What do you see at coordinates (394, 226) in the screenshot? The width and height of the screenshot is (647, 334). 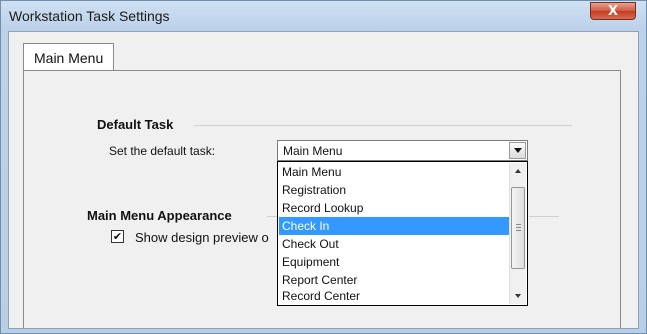 I see `dropdown-option-selected: Check In` at bounding box center [394, 226].